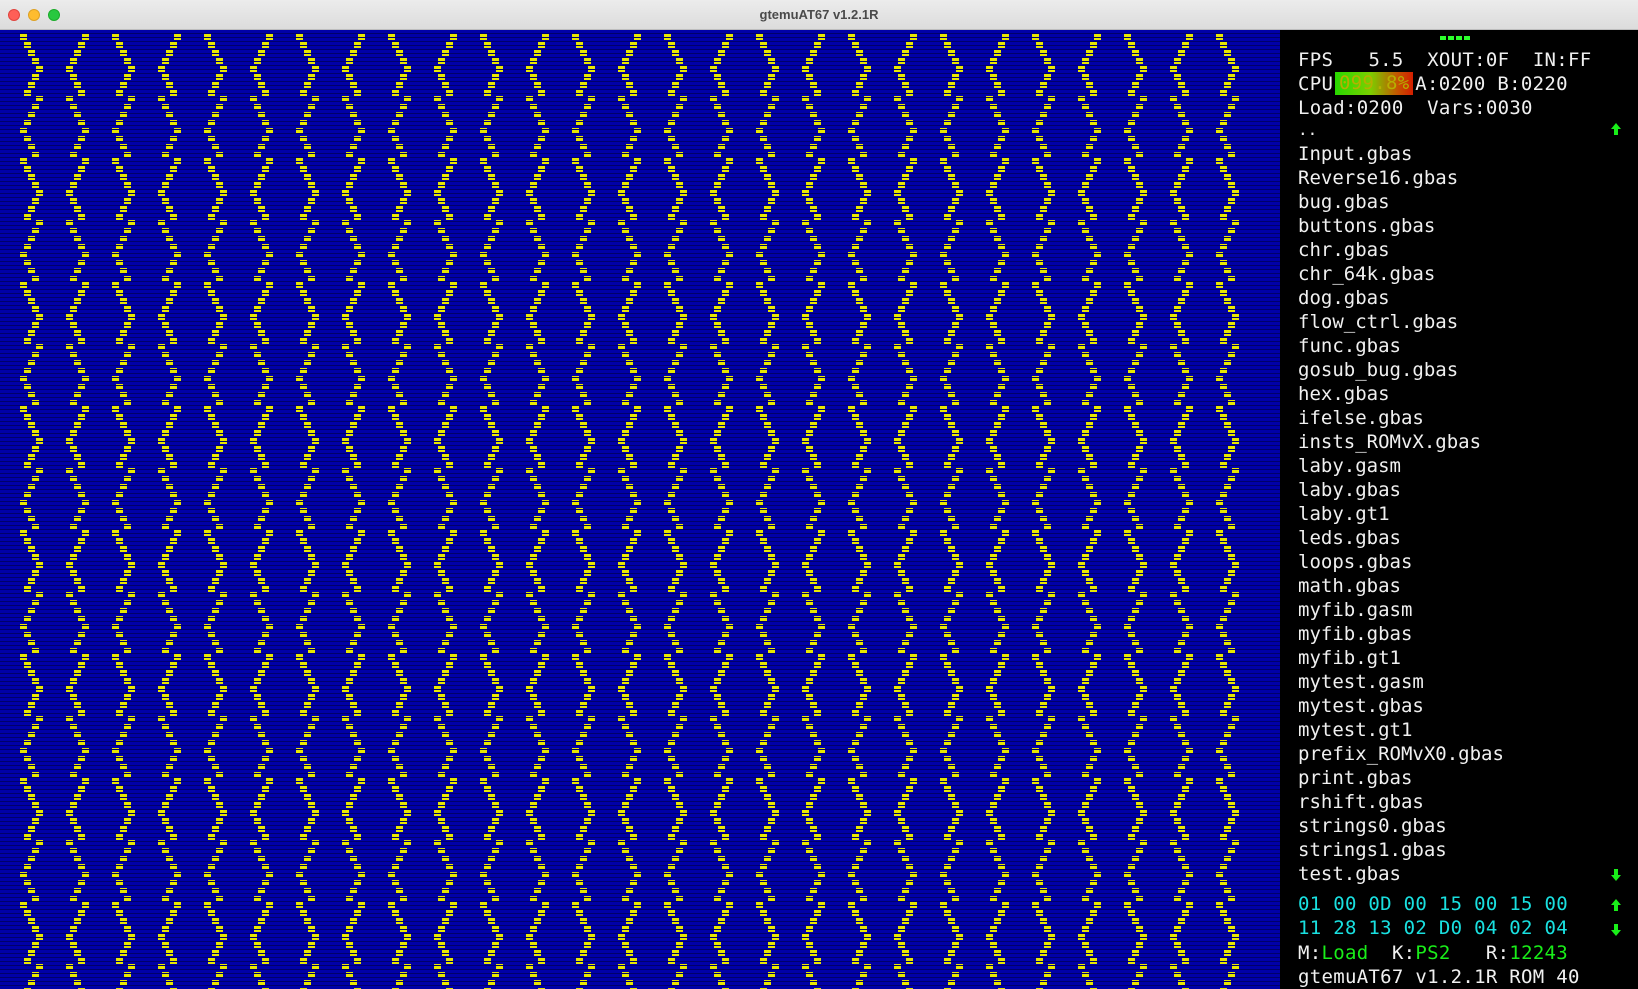  I want to click on status-line: M:Load K:PS2 R:12243, so click(1433, 953).